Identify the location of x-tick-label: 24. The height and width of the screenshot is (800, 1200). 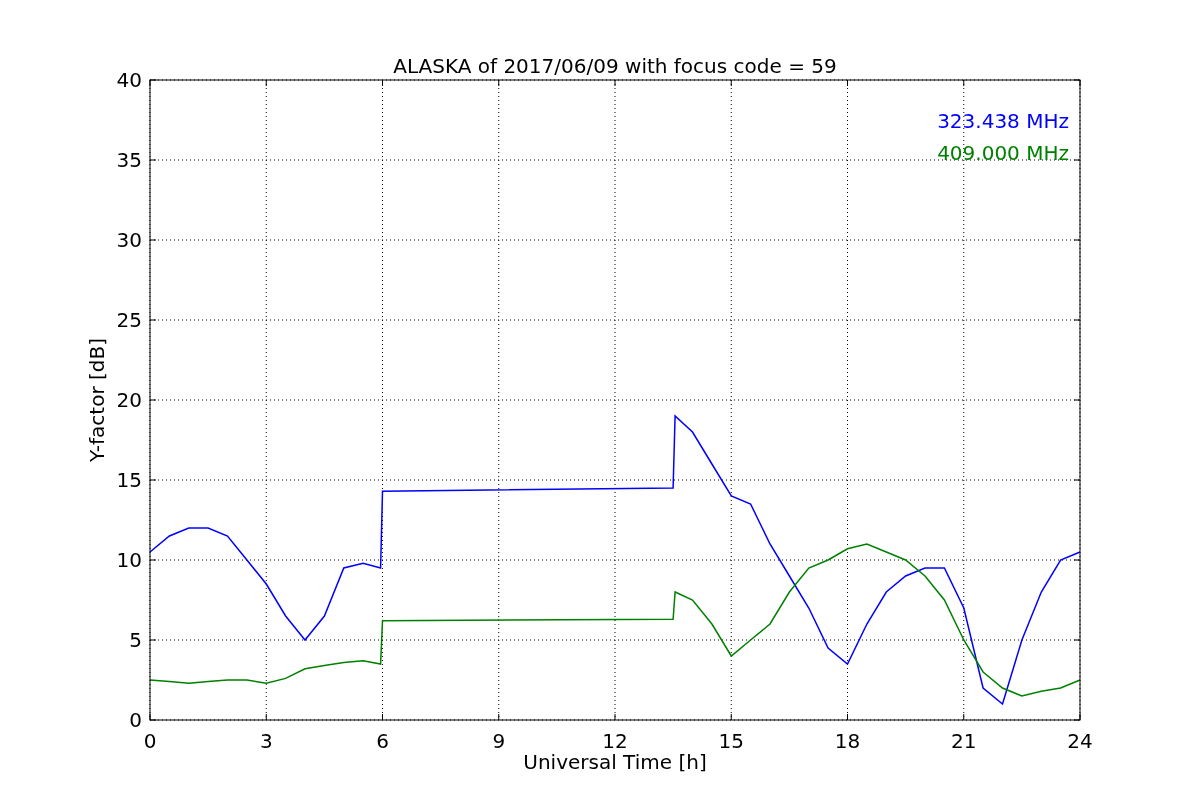
(1080, 741).